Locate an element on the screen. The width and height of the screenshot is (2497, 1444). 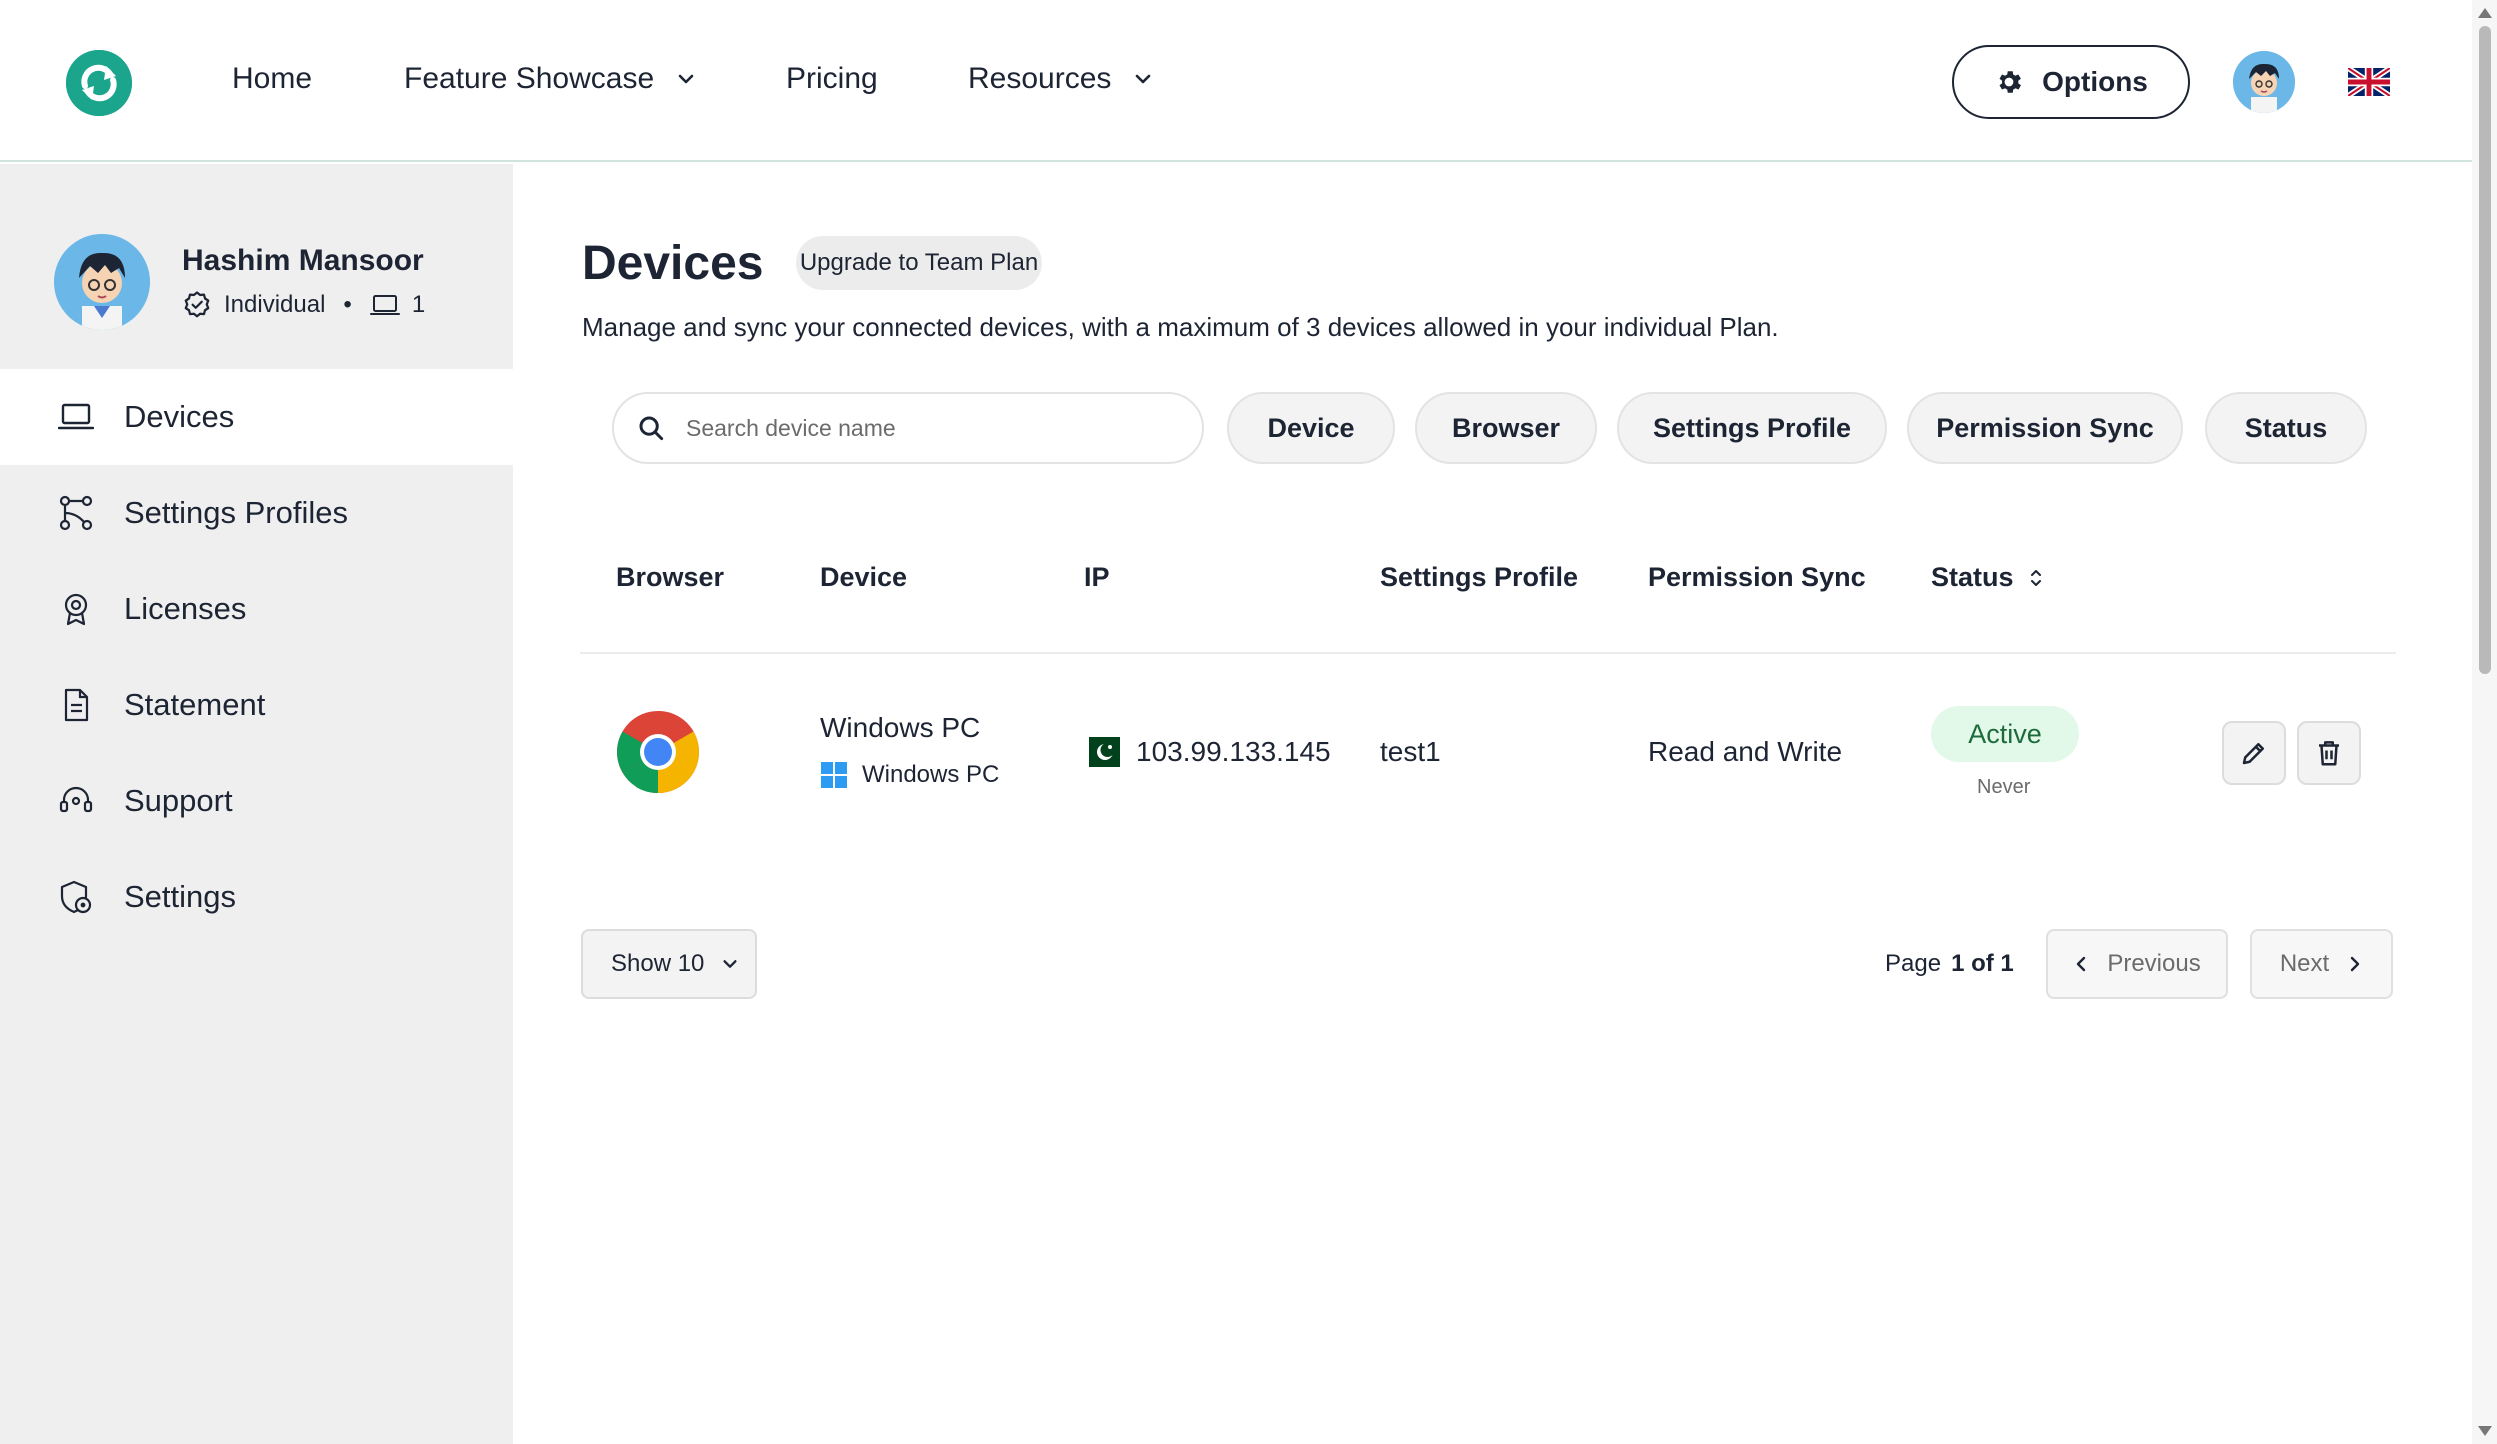
upgrade-to-team-plan-button: Upgrade to Team Plan is located at coordinates (919, 263).